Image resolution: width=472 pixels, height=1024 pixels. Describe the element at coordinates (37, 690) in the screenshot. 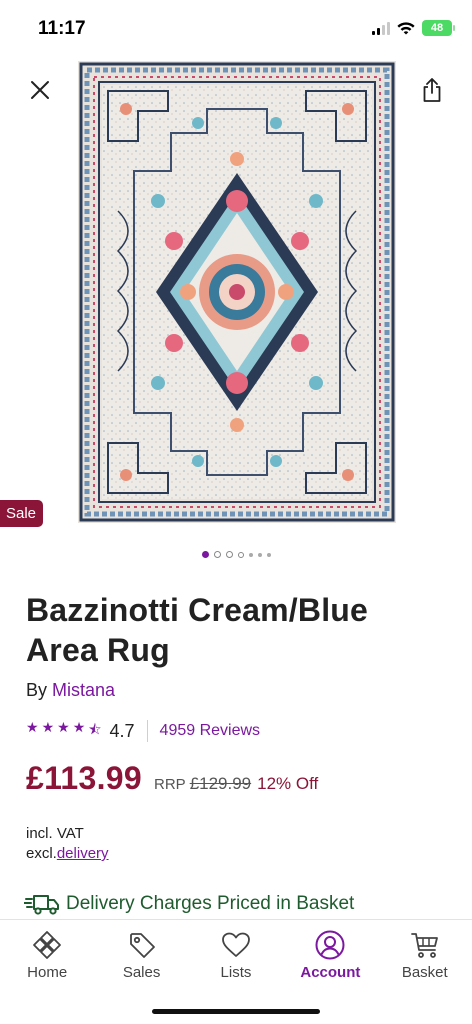

I see `by-label: By` at that location.